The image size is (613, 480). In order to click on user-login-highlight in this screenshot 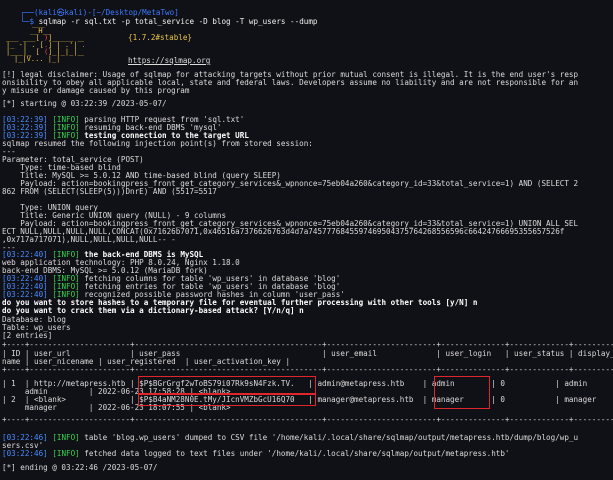, I will do `click(462, 392)`.